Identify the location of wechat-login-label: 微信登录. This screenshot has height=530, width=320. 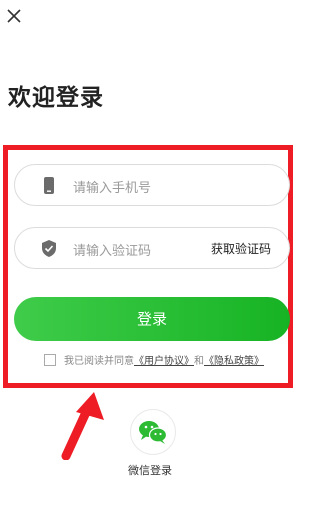
(150, 470).